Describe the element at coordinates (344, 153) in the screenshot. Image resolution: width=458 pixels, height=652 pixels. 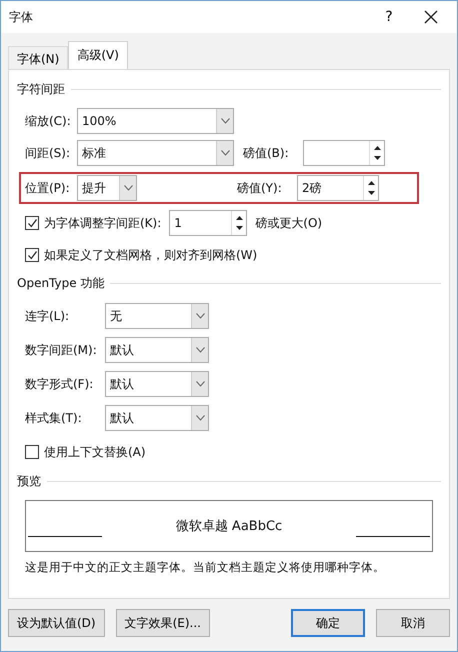
I see `spin-field` at that location.